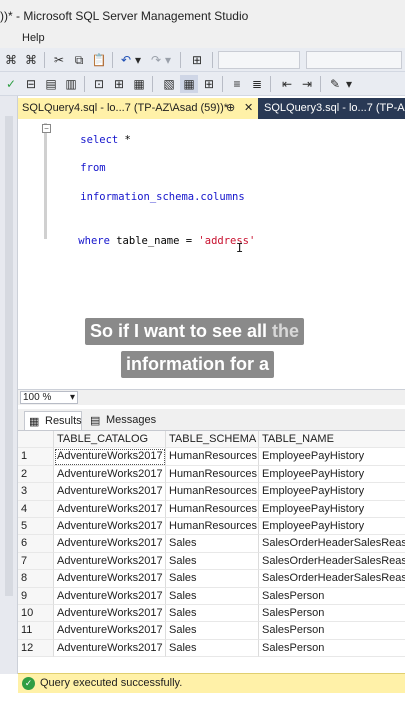 The width and height of the screenshot is (405, 720). I want to click on results-to-text-icon: ▧, so click(169, 84).